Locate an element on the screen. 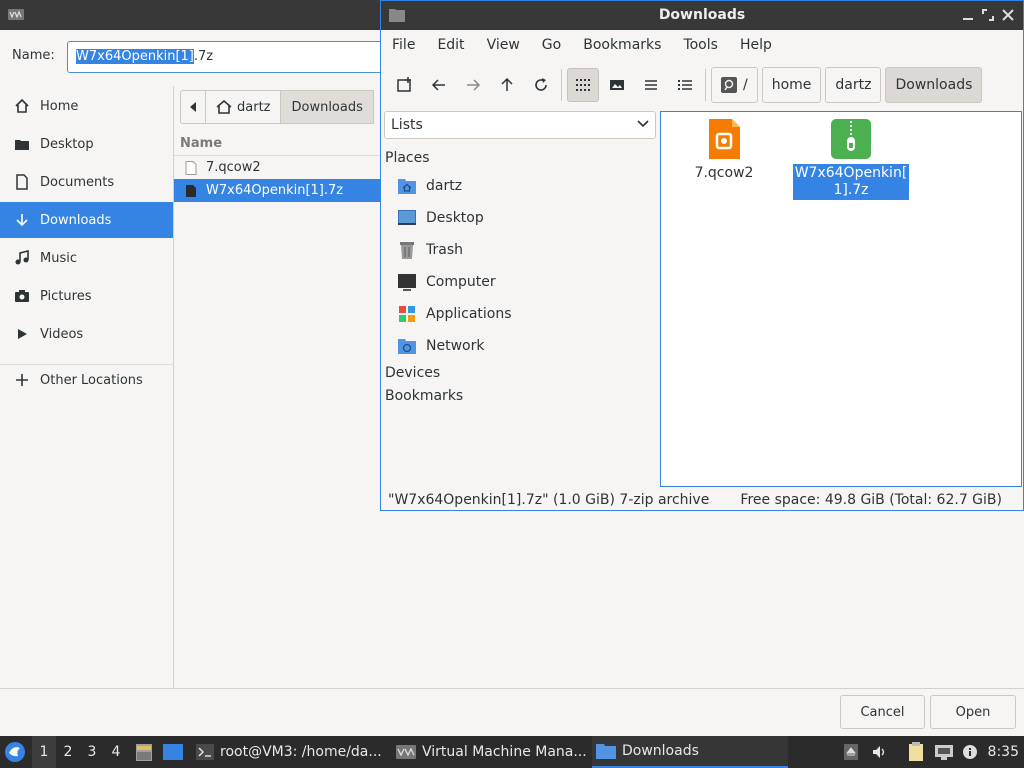 The image size is (1024, 768). eject-icon is located at coordinates (851, 752).